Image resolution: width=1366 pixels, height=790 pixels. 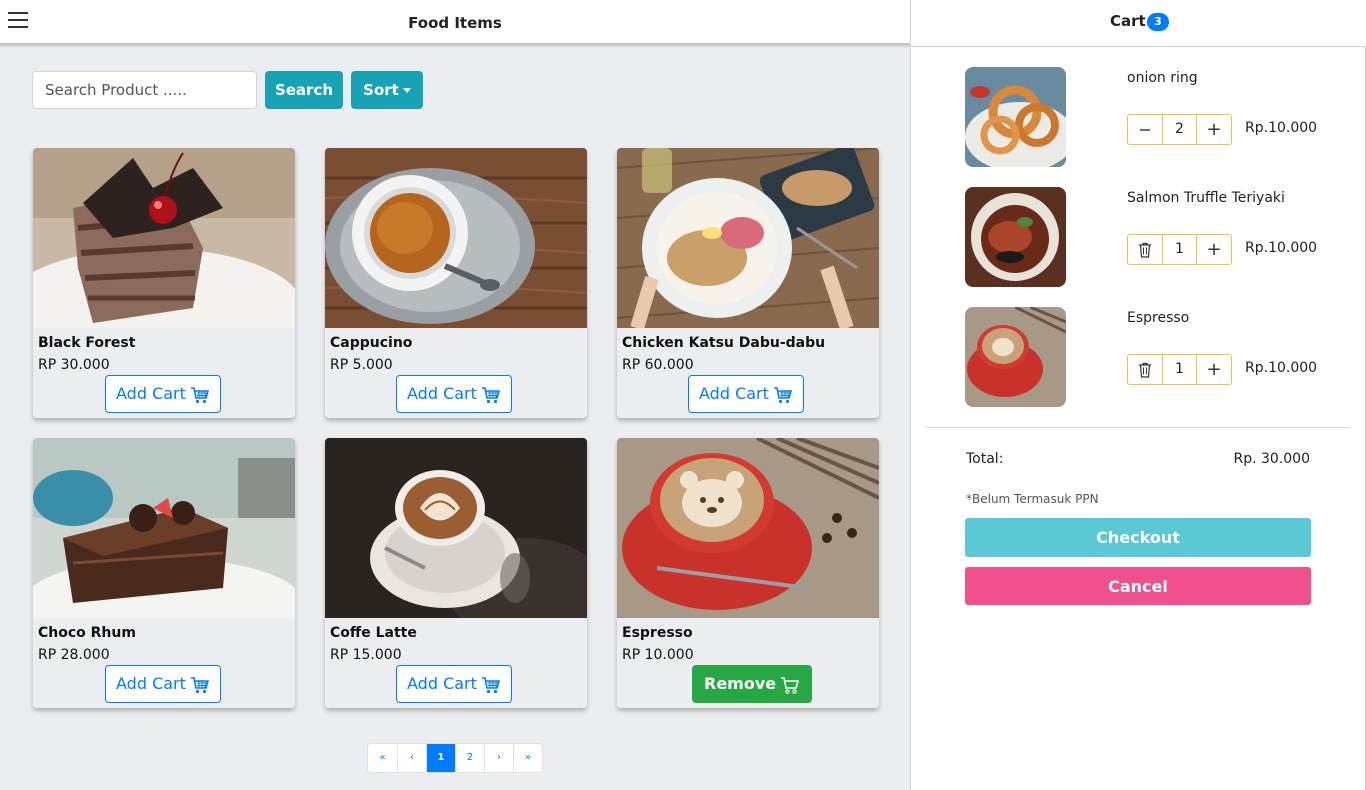 I want to click on cart-title: Cart, so click(x=1128, y=21).